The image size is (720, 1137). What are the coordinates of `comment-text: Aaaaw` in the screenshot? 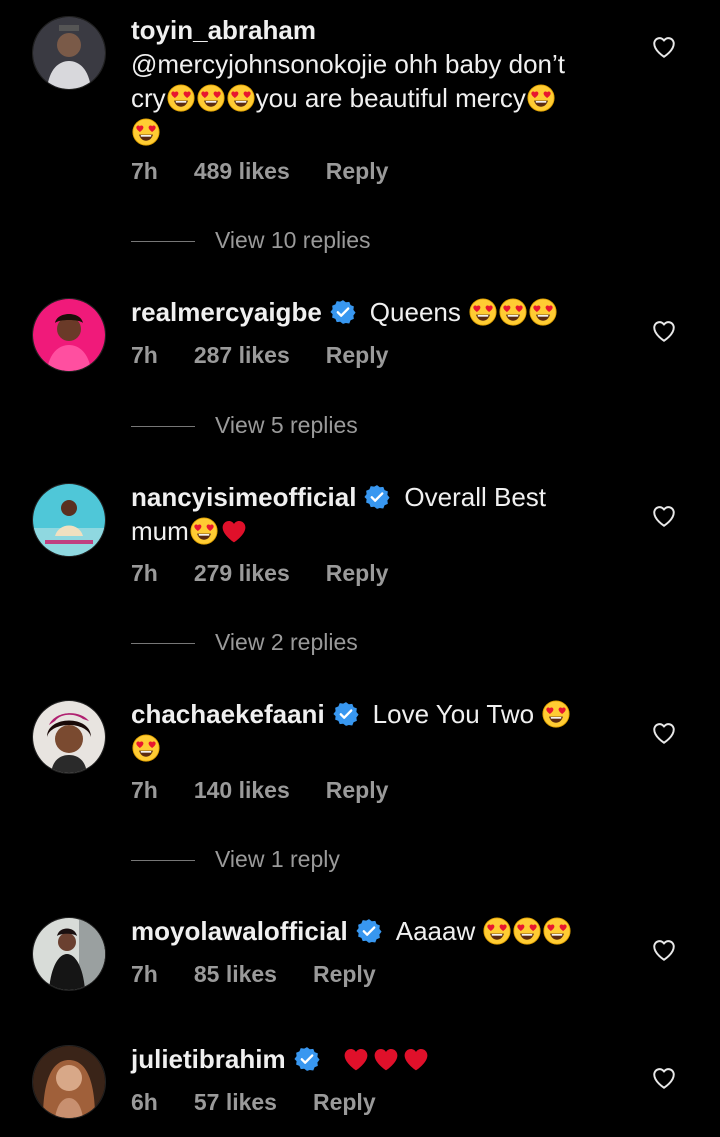 It's located at (435, 931).